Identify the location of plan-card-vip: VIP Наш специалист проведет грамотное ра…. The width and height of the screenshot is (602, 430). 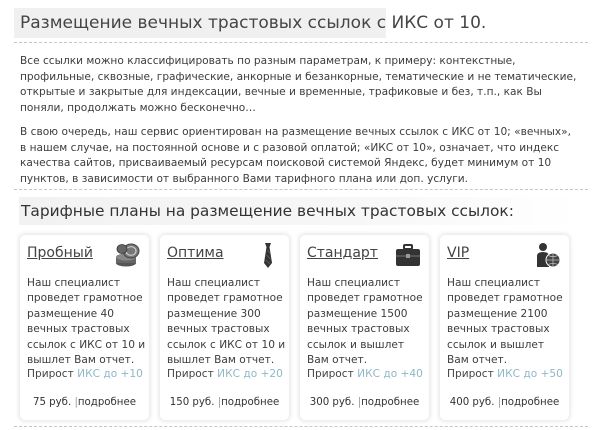
(504, 327).